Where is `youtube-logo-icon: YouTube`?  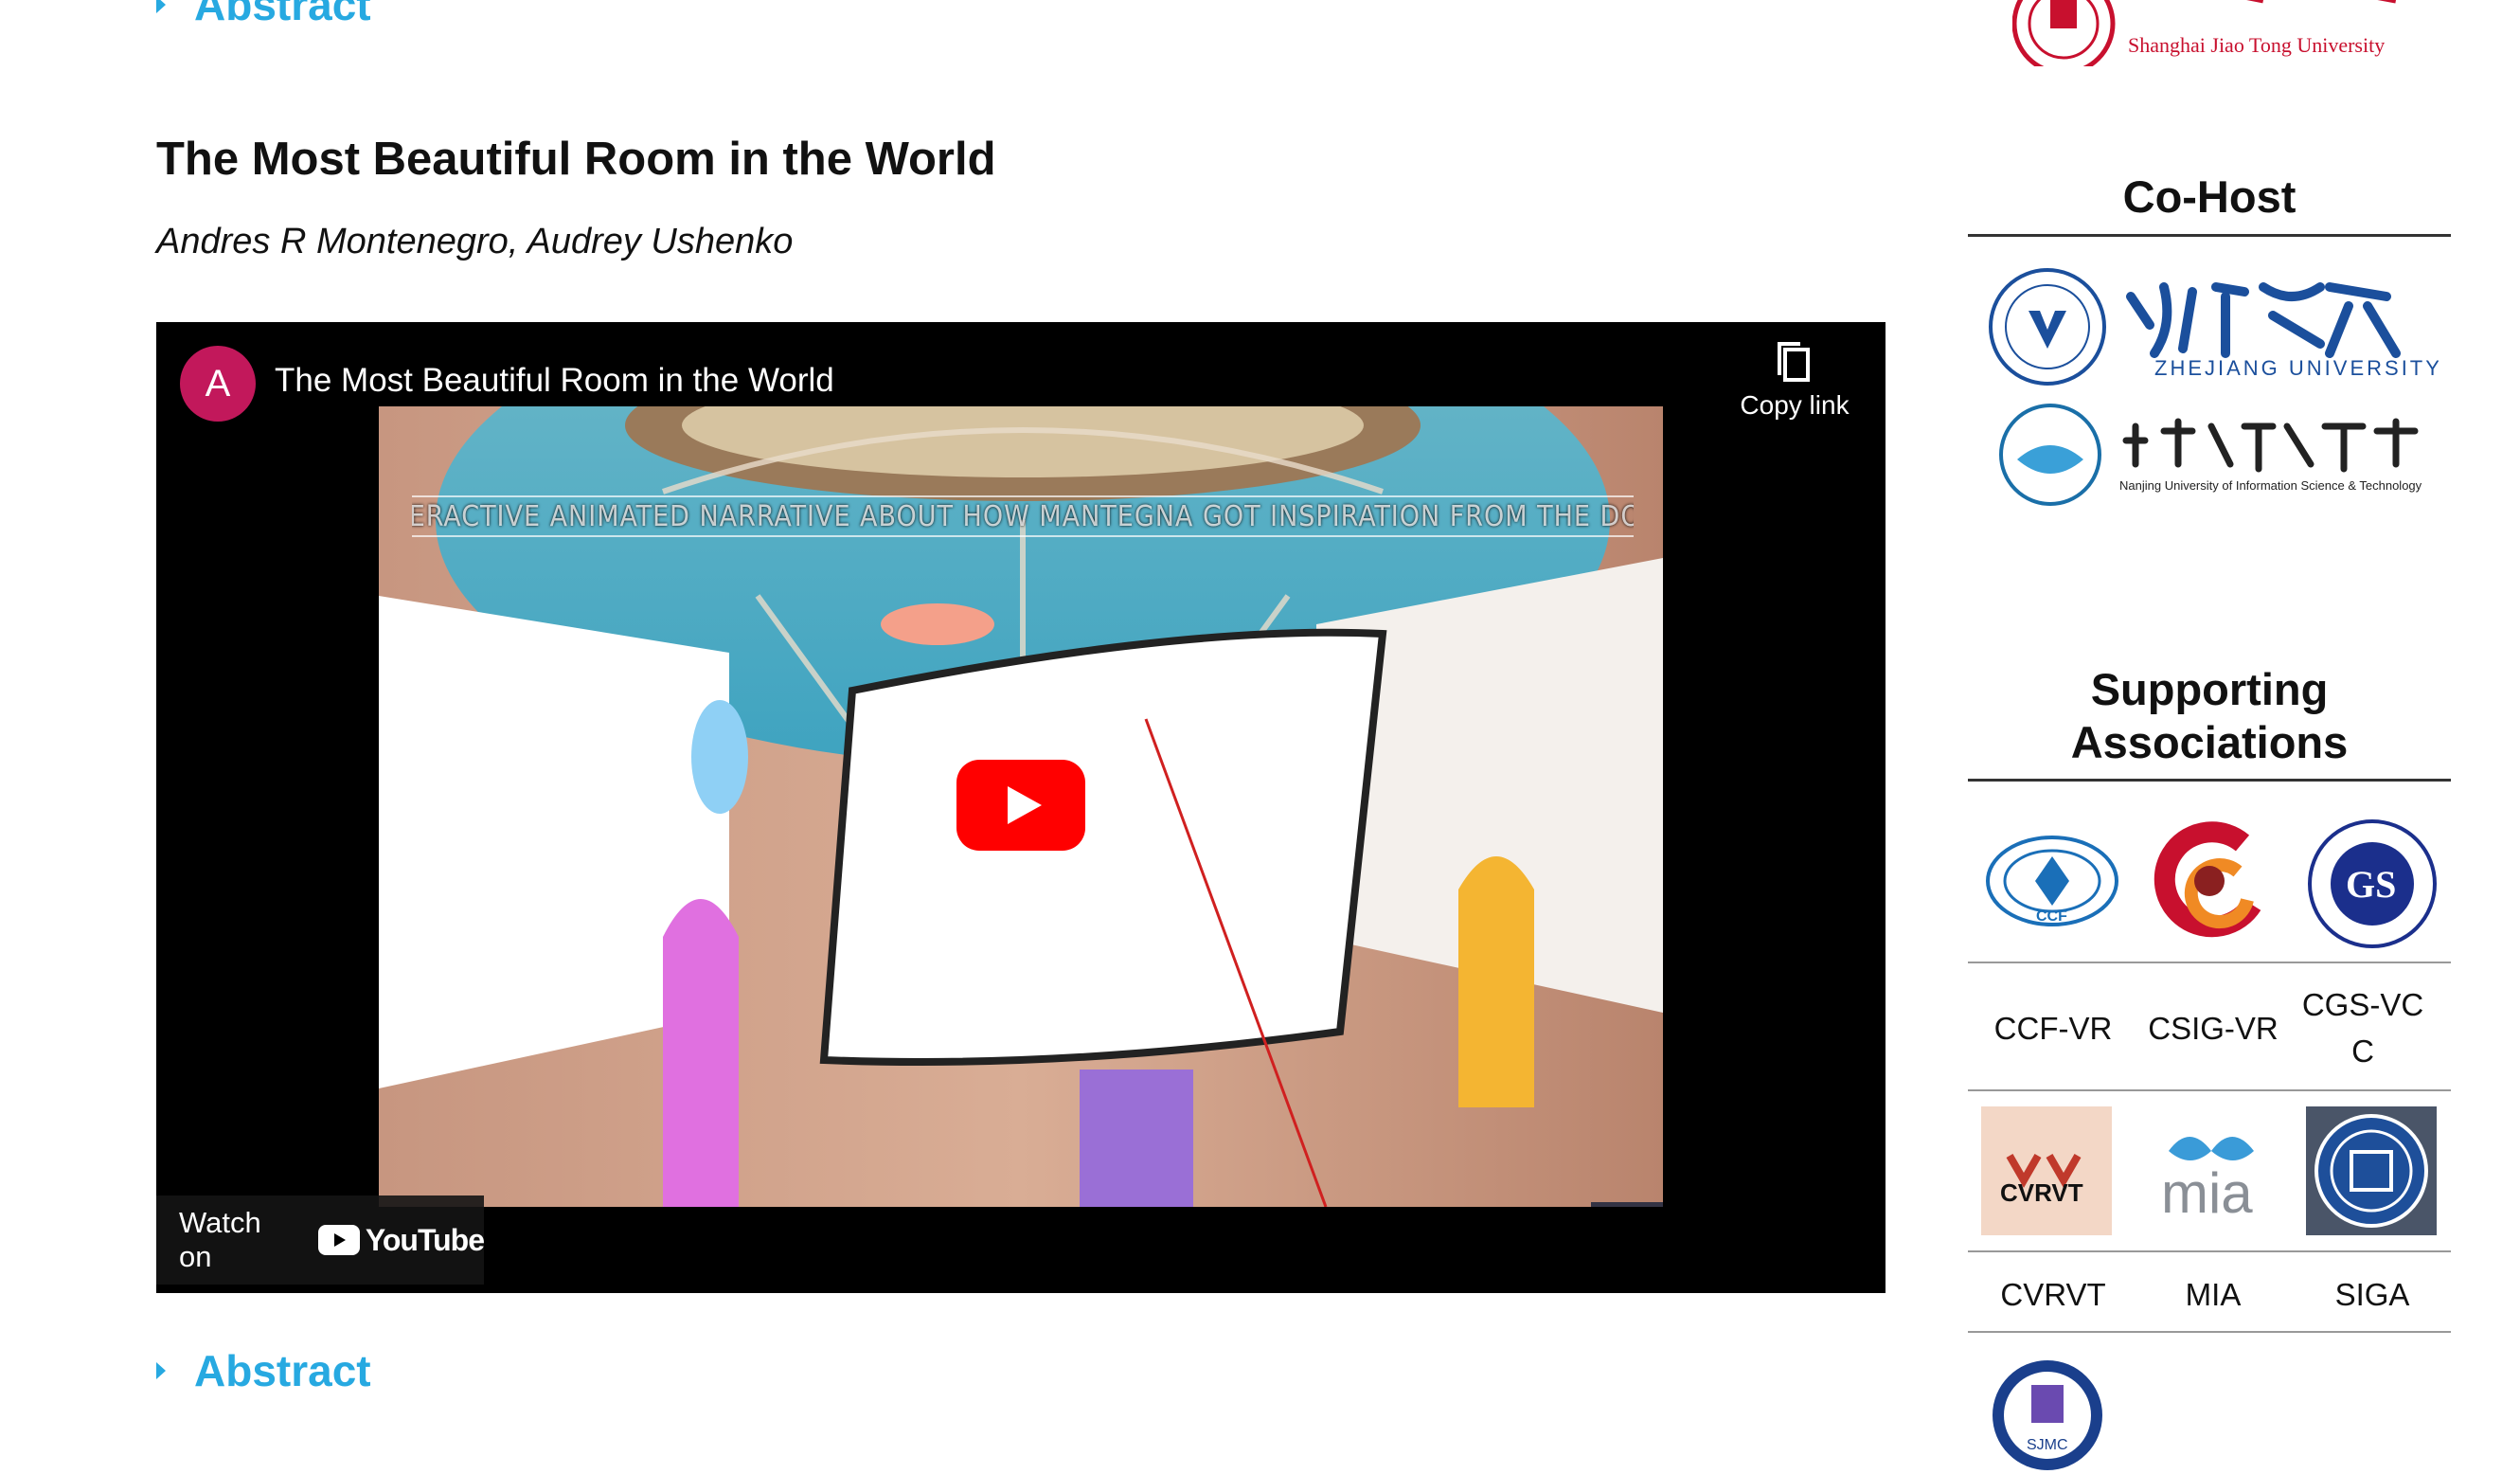 youtube-logo-icon: YouTube is located at coordinates (401, 1240).